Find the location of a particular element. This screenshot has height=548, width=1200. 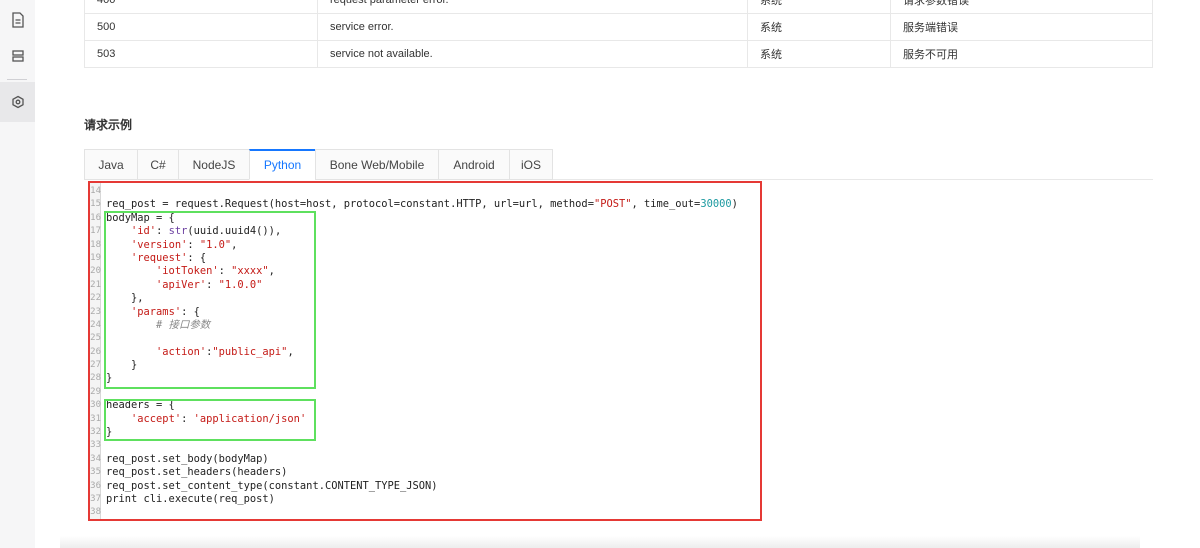

table-cell-description: 服务不可用 is located at coordinates (1021, 54).